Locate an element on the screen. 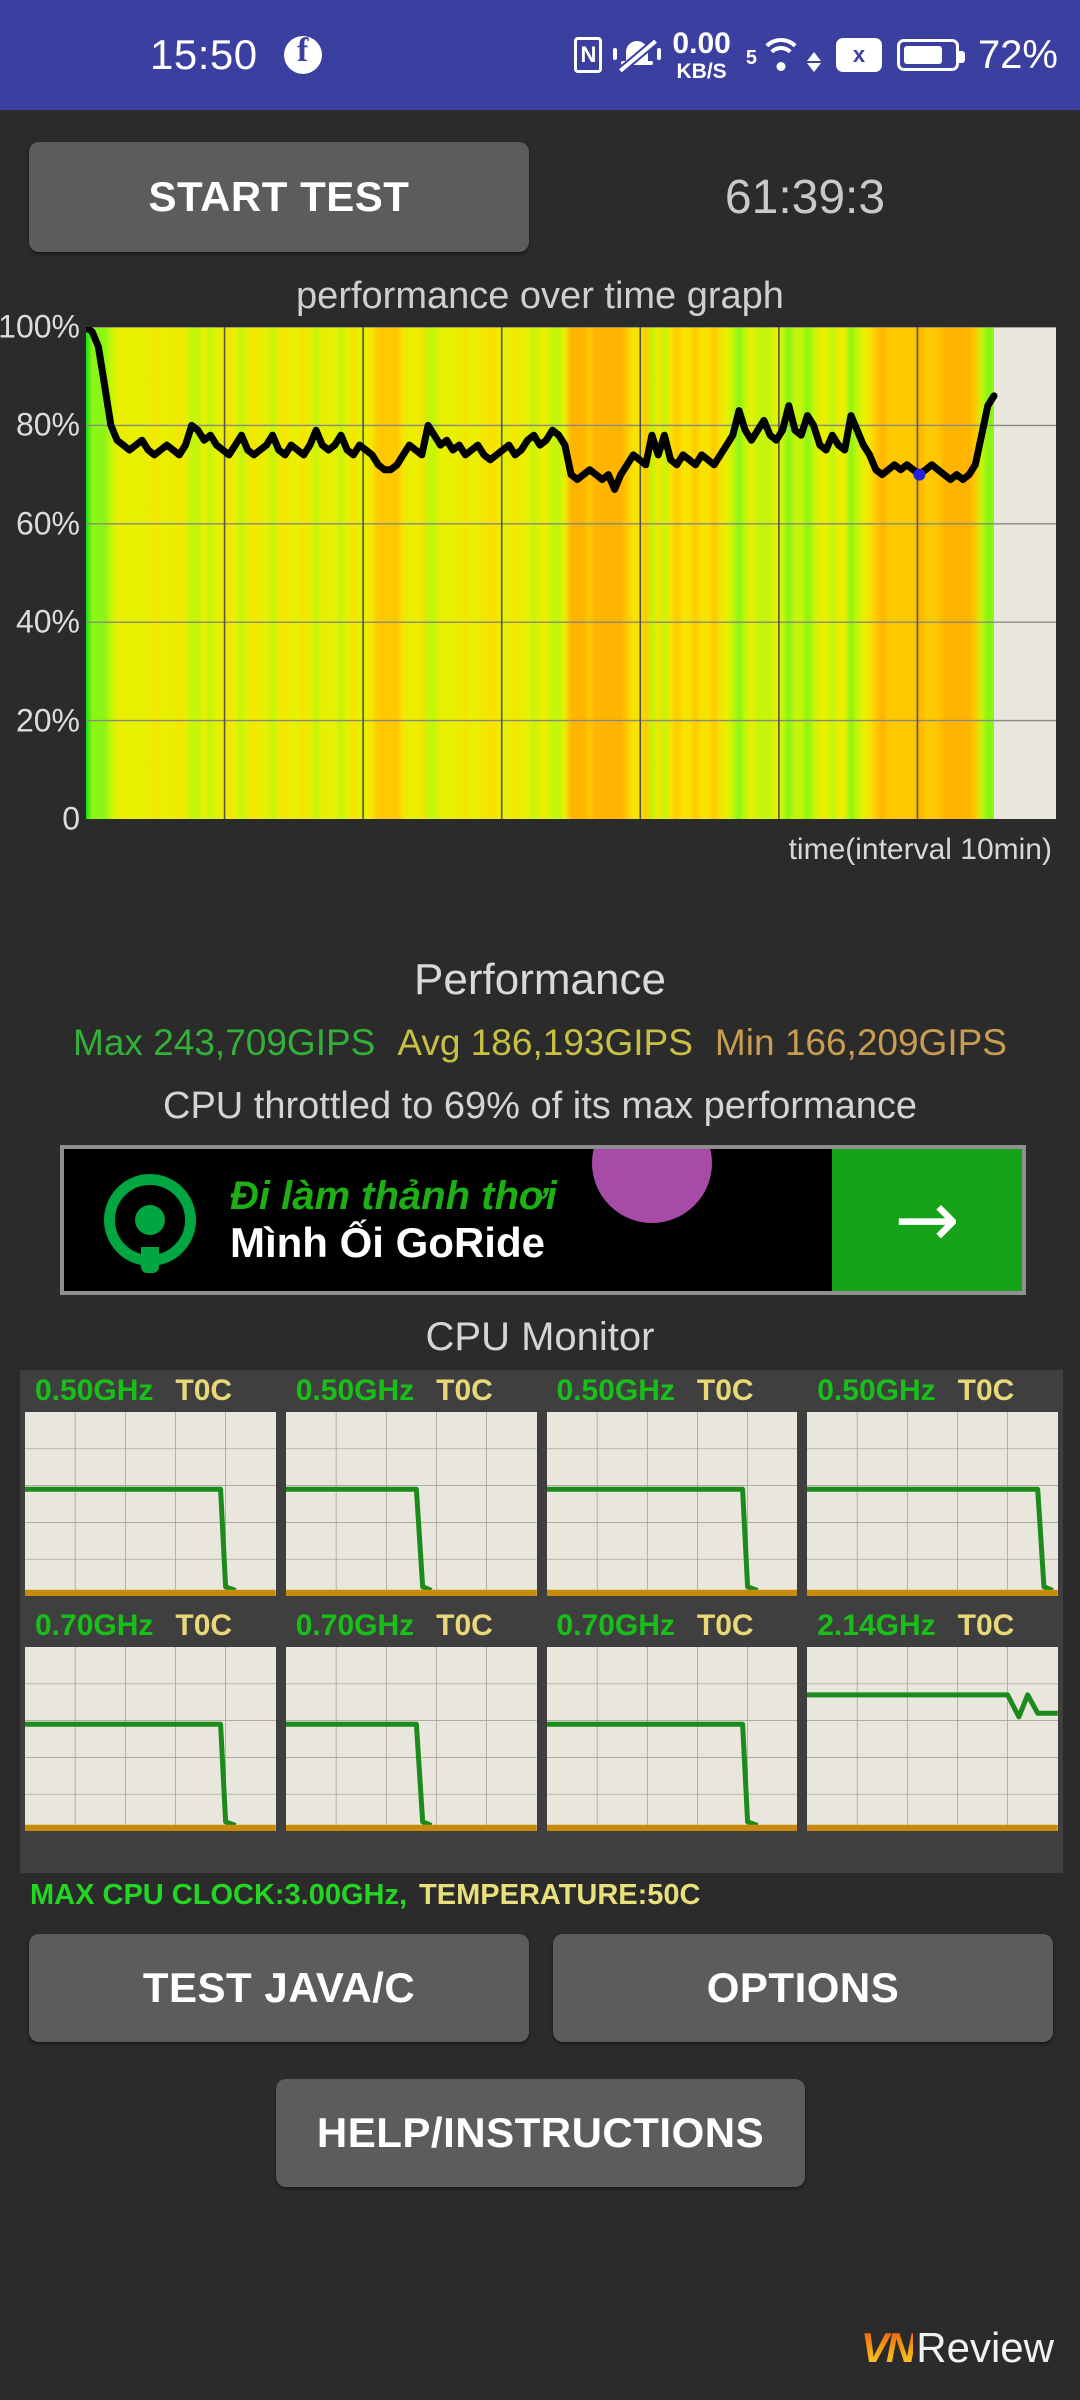  y-tick-0: 0 is located at coordinates (71, 818).